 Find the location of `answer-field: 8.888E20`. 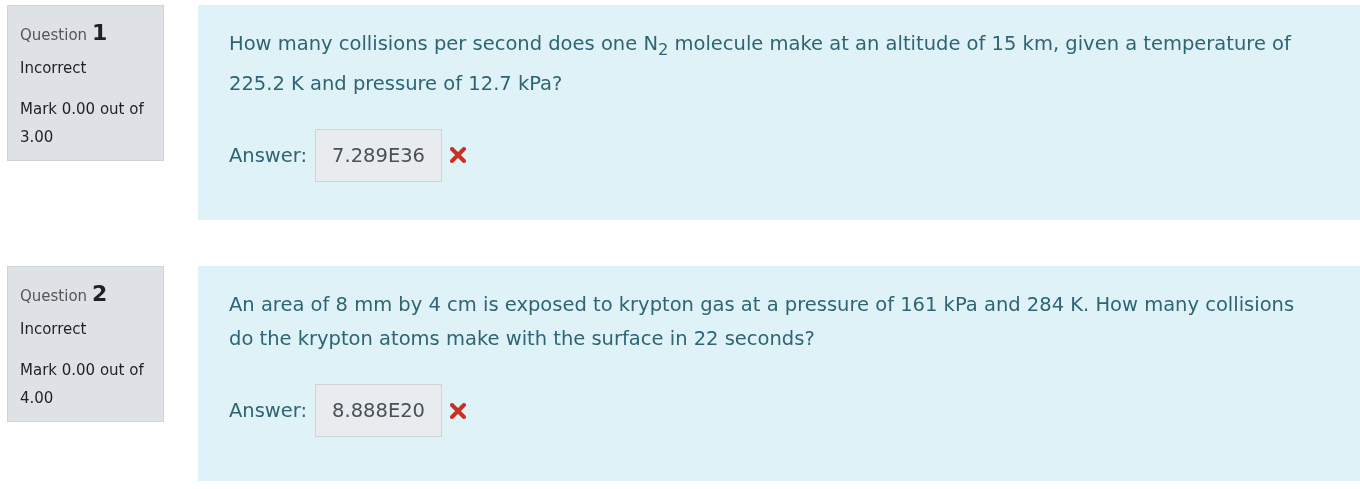

answer-field: 8.888E20 is located at coordinates (379, 410).